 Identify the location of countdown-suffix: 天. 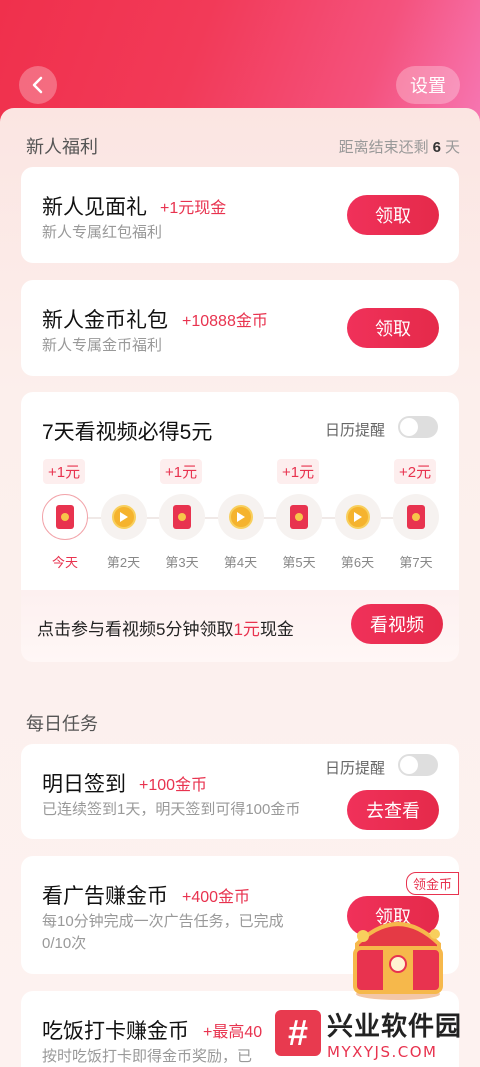
(452, 147).